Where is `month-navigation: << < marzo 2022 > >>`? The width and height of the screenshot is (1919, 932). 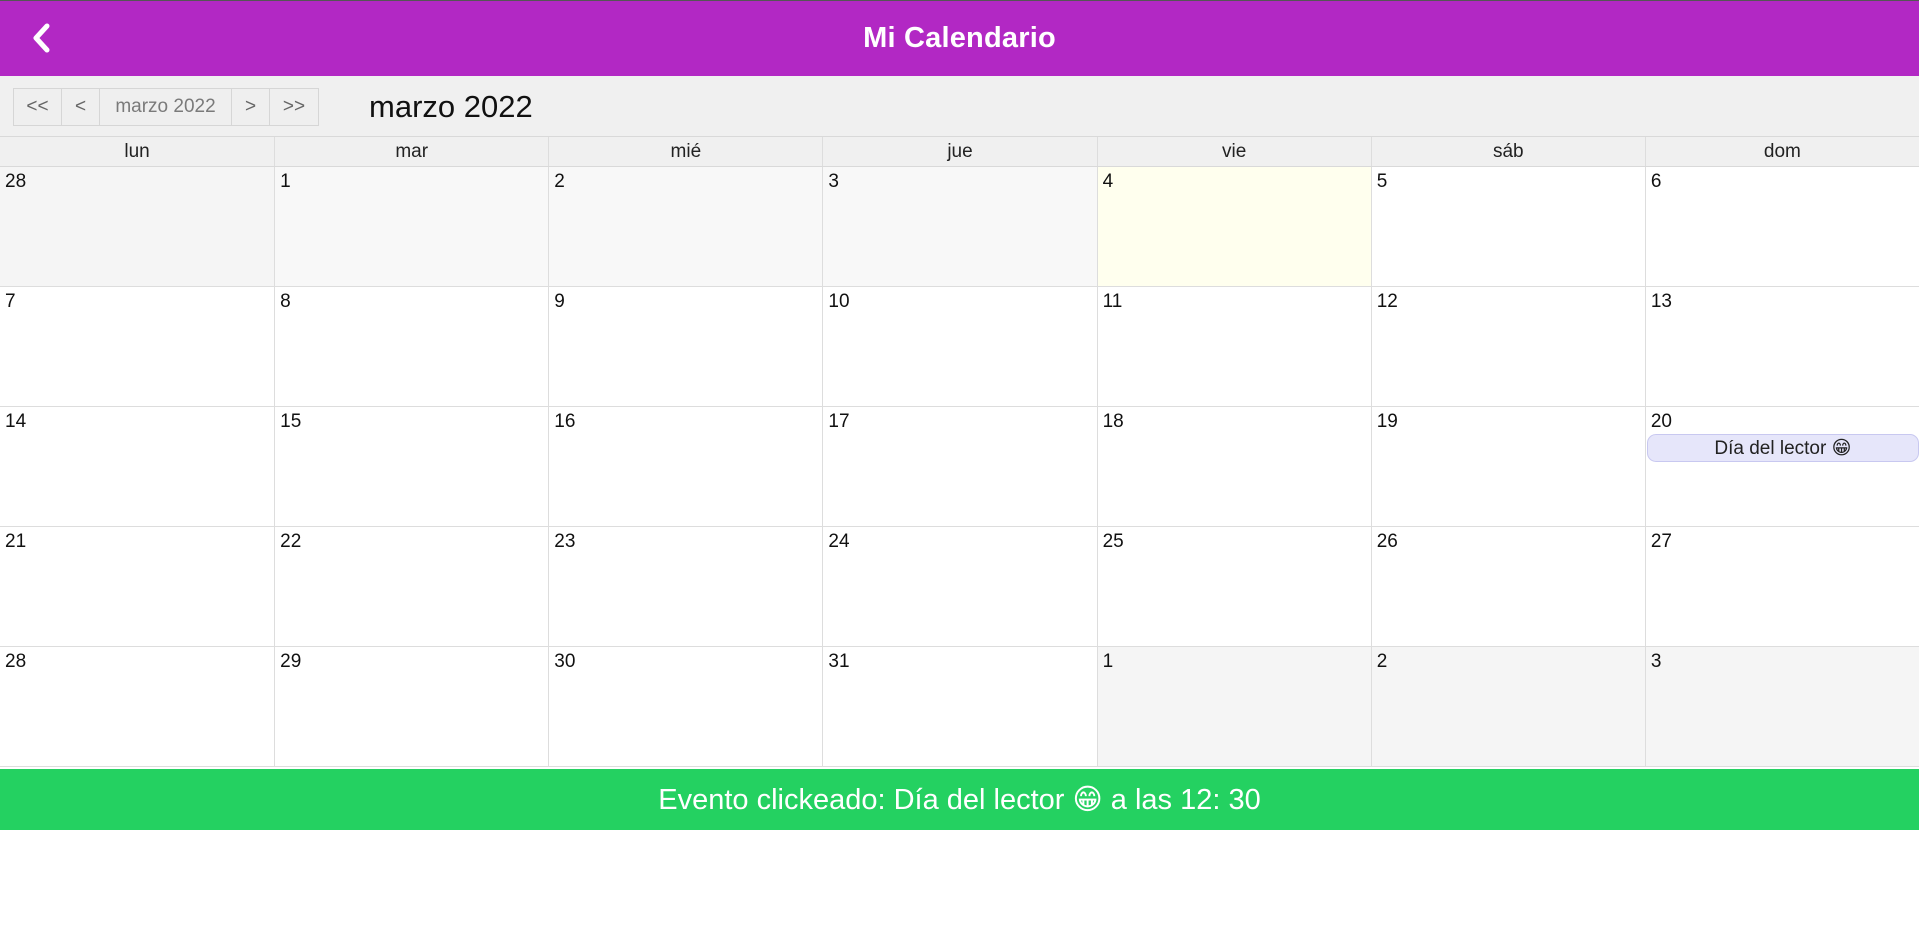 month-navigation: << < marzo 2022 > >> is located at coordinates (166, 107).